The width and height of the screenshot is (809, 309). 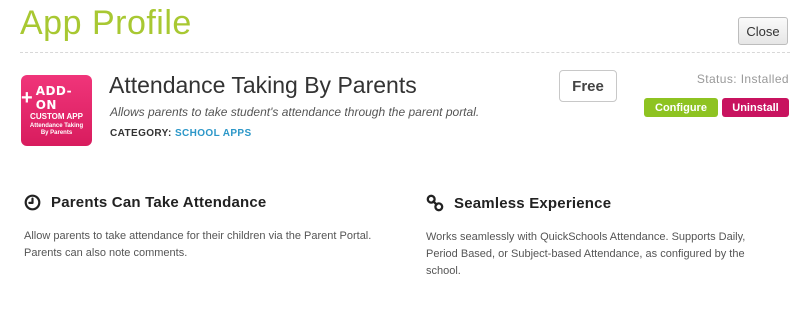 I want to click on app-category: CATEGORY: SCHOOL APPS, so click(x=181, y=133).